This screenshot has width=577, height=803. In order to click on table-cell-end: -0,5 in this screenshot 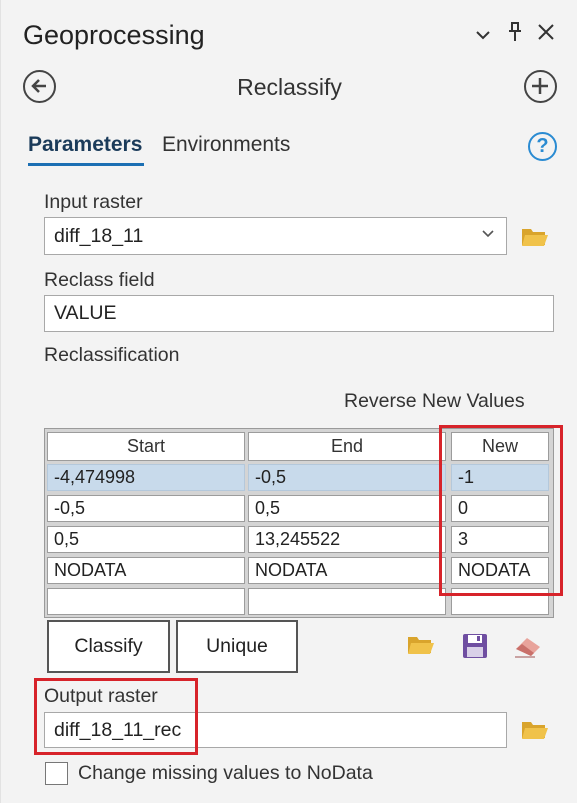, I will do `click(347, 477)`.